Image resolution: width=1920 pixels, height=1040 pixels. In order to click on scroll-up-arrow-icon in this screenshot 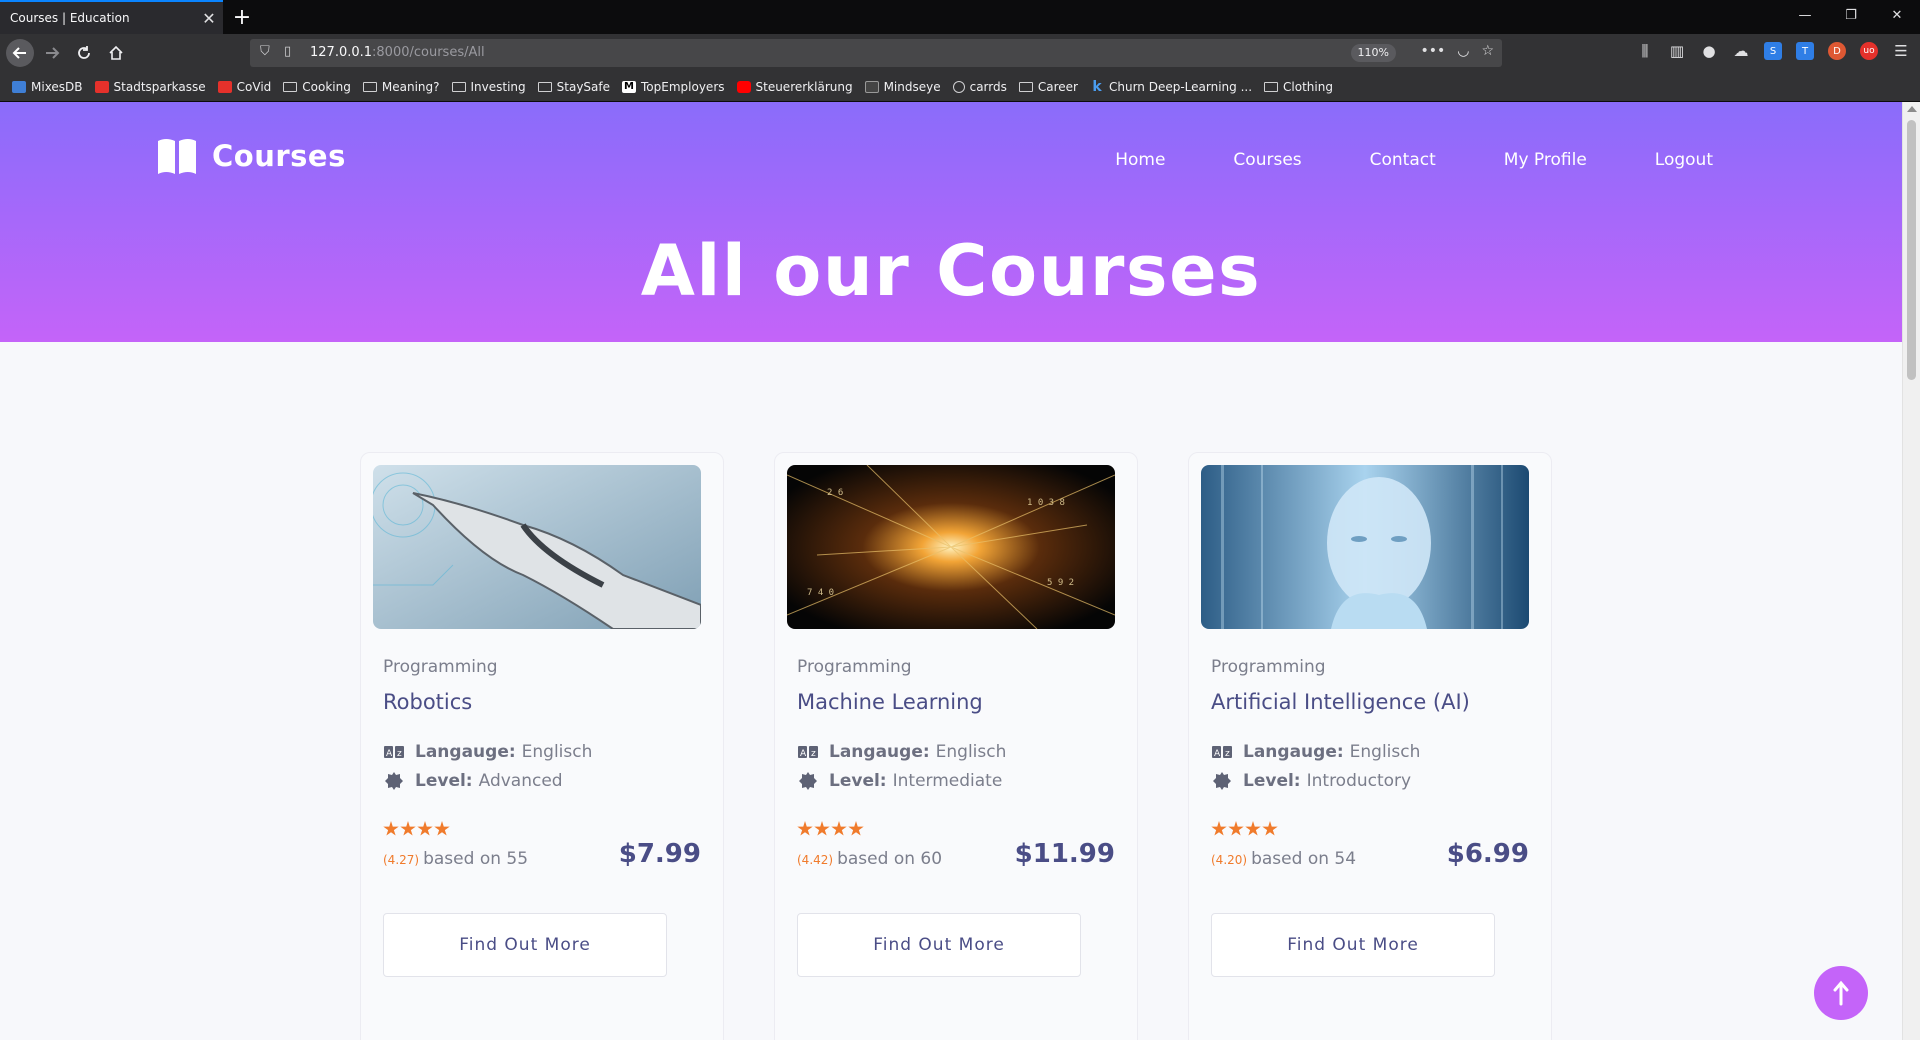, I will do `click(1912, 109)`.